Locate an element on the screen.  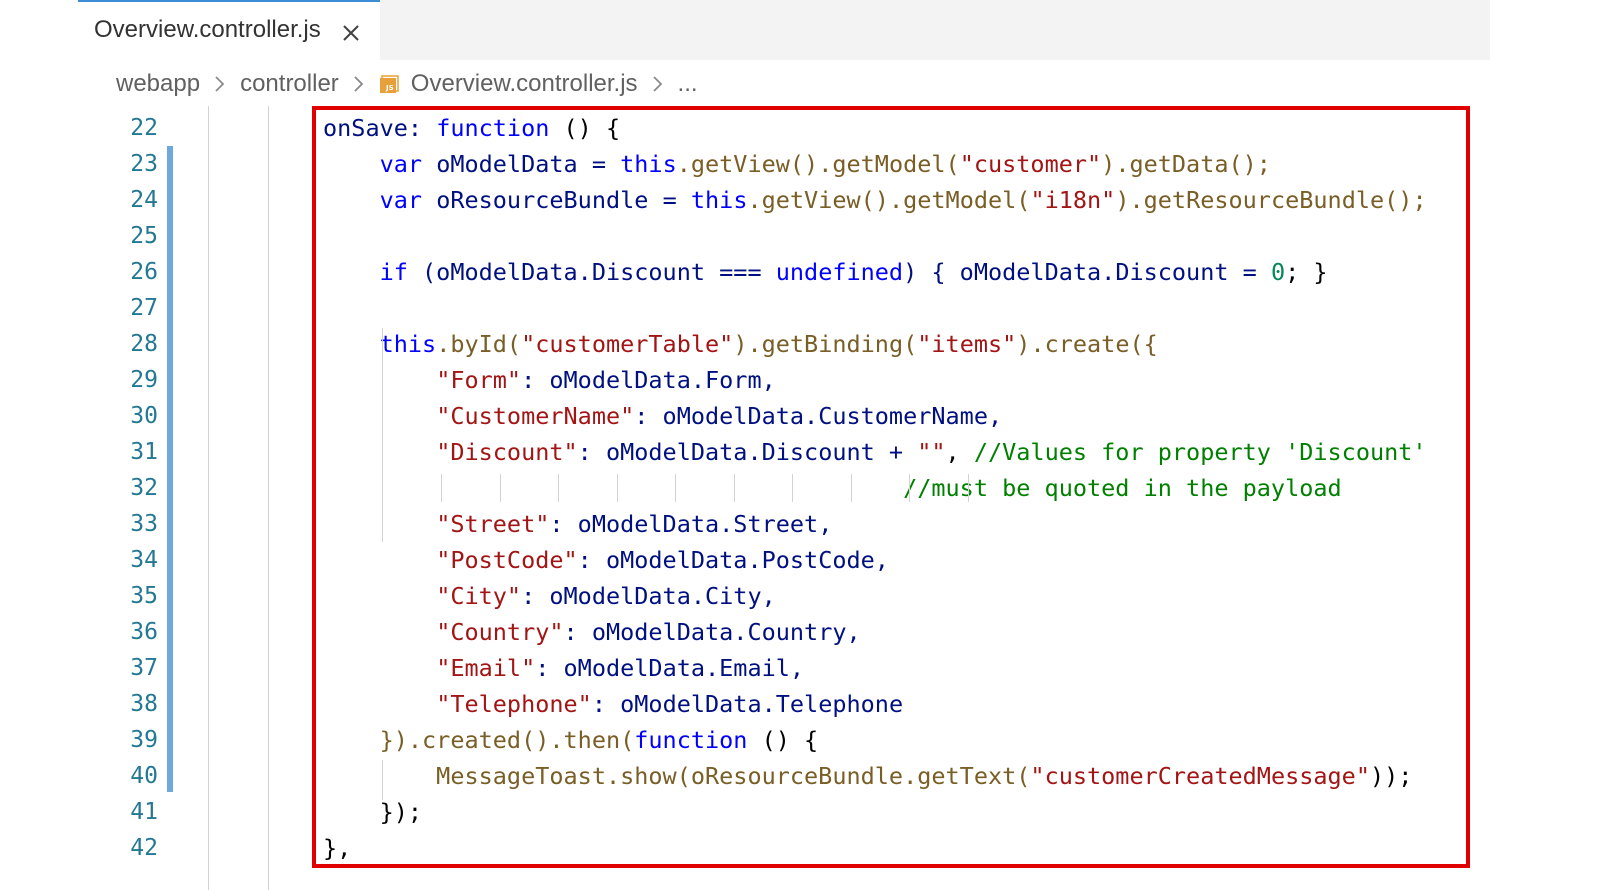
code-token: "City" is located at coordinates (479, 596).